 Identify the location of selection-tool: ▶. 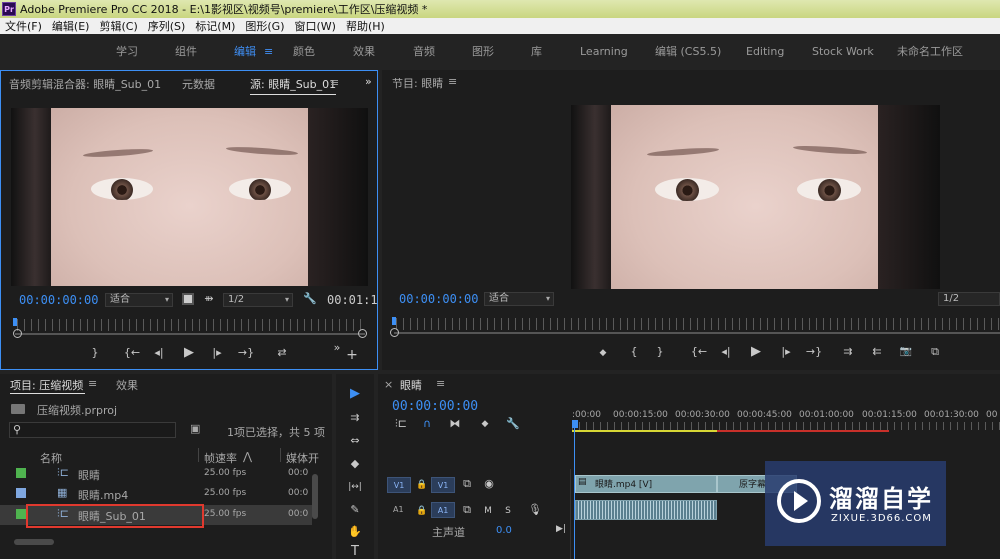
(355, 393).